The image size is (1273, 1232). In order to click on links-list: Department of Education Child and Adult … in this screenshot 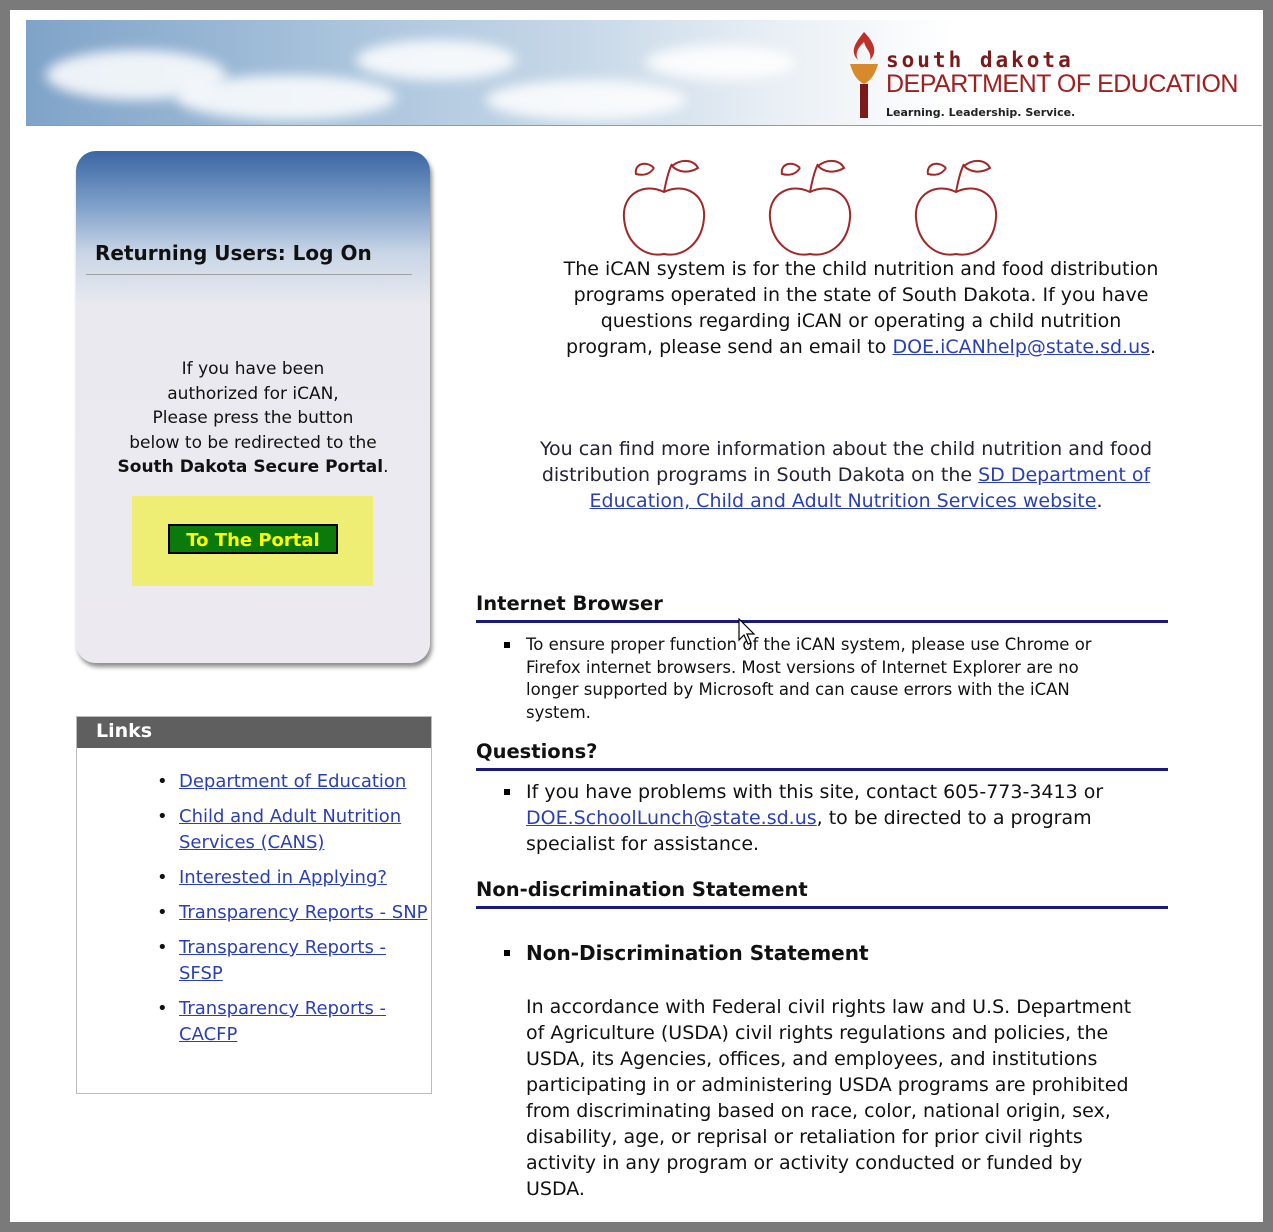, I will do `click(253, 913)`.